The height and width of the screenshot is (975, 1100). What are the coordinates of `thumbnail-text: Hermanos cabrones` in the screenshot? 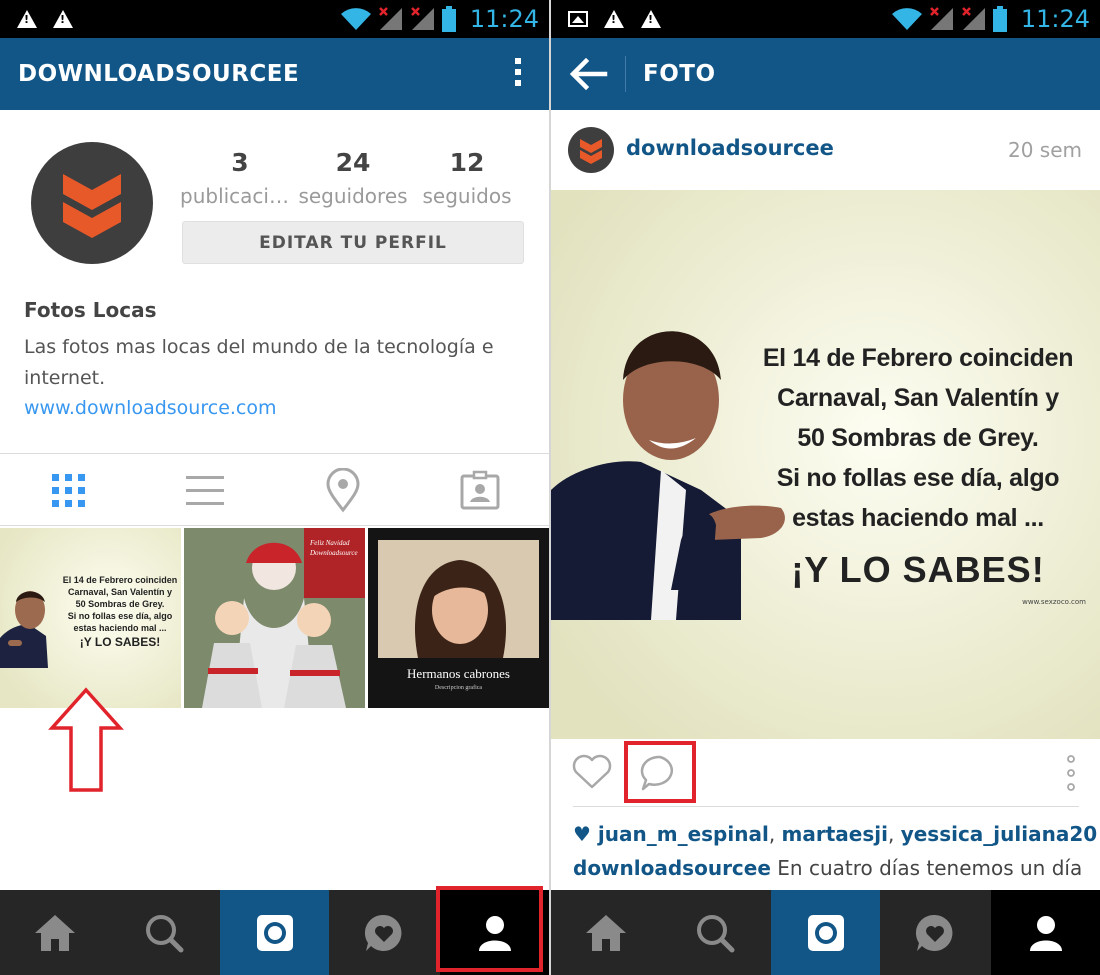 It's located at (458, 673).